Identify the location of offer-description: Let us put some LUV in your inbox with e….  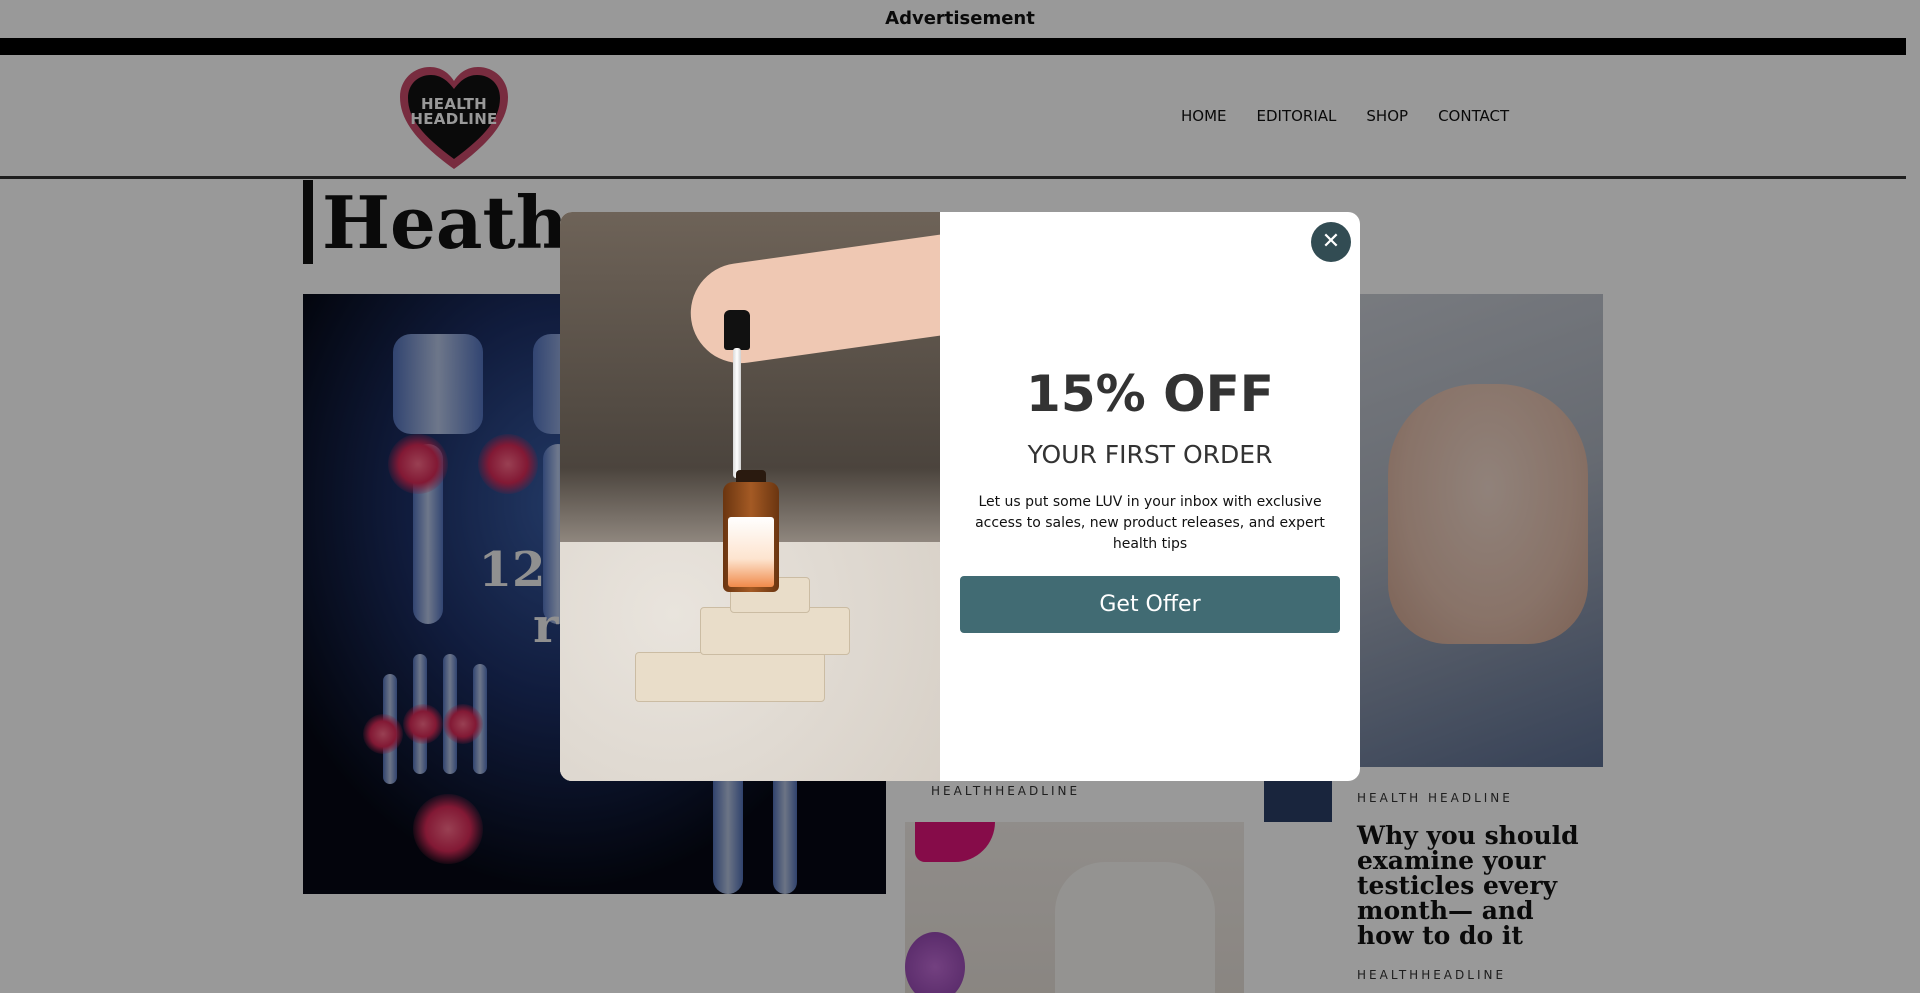
(1150, 523).